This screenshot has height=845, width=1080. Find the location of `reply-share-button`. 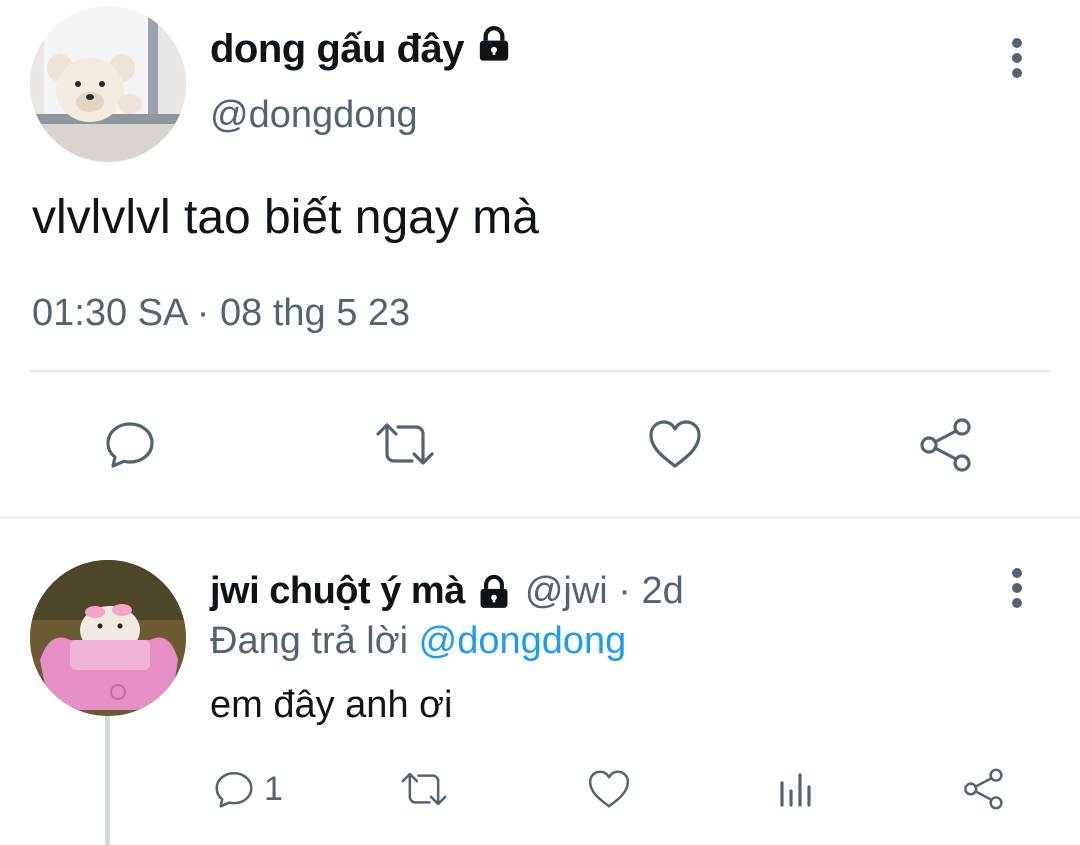

reply-share-button is located at coordinates (983, 789).